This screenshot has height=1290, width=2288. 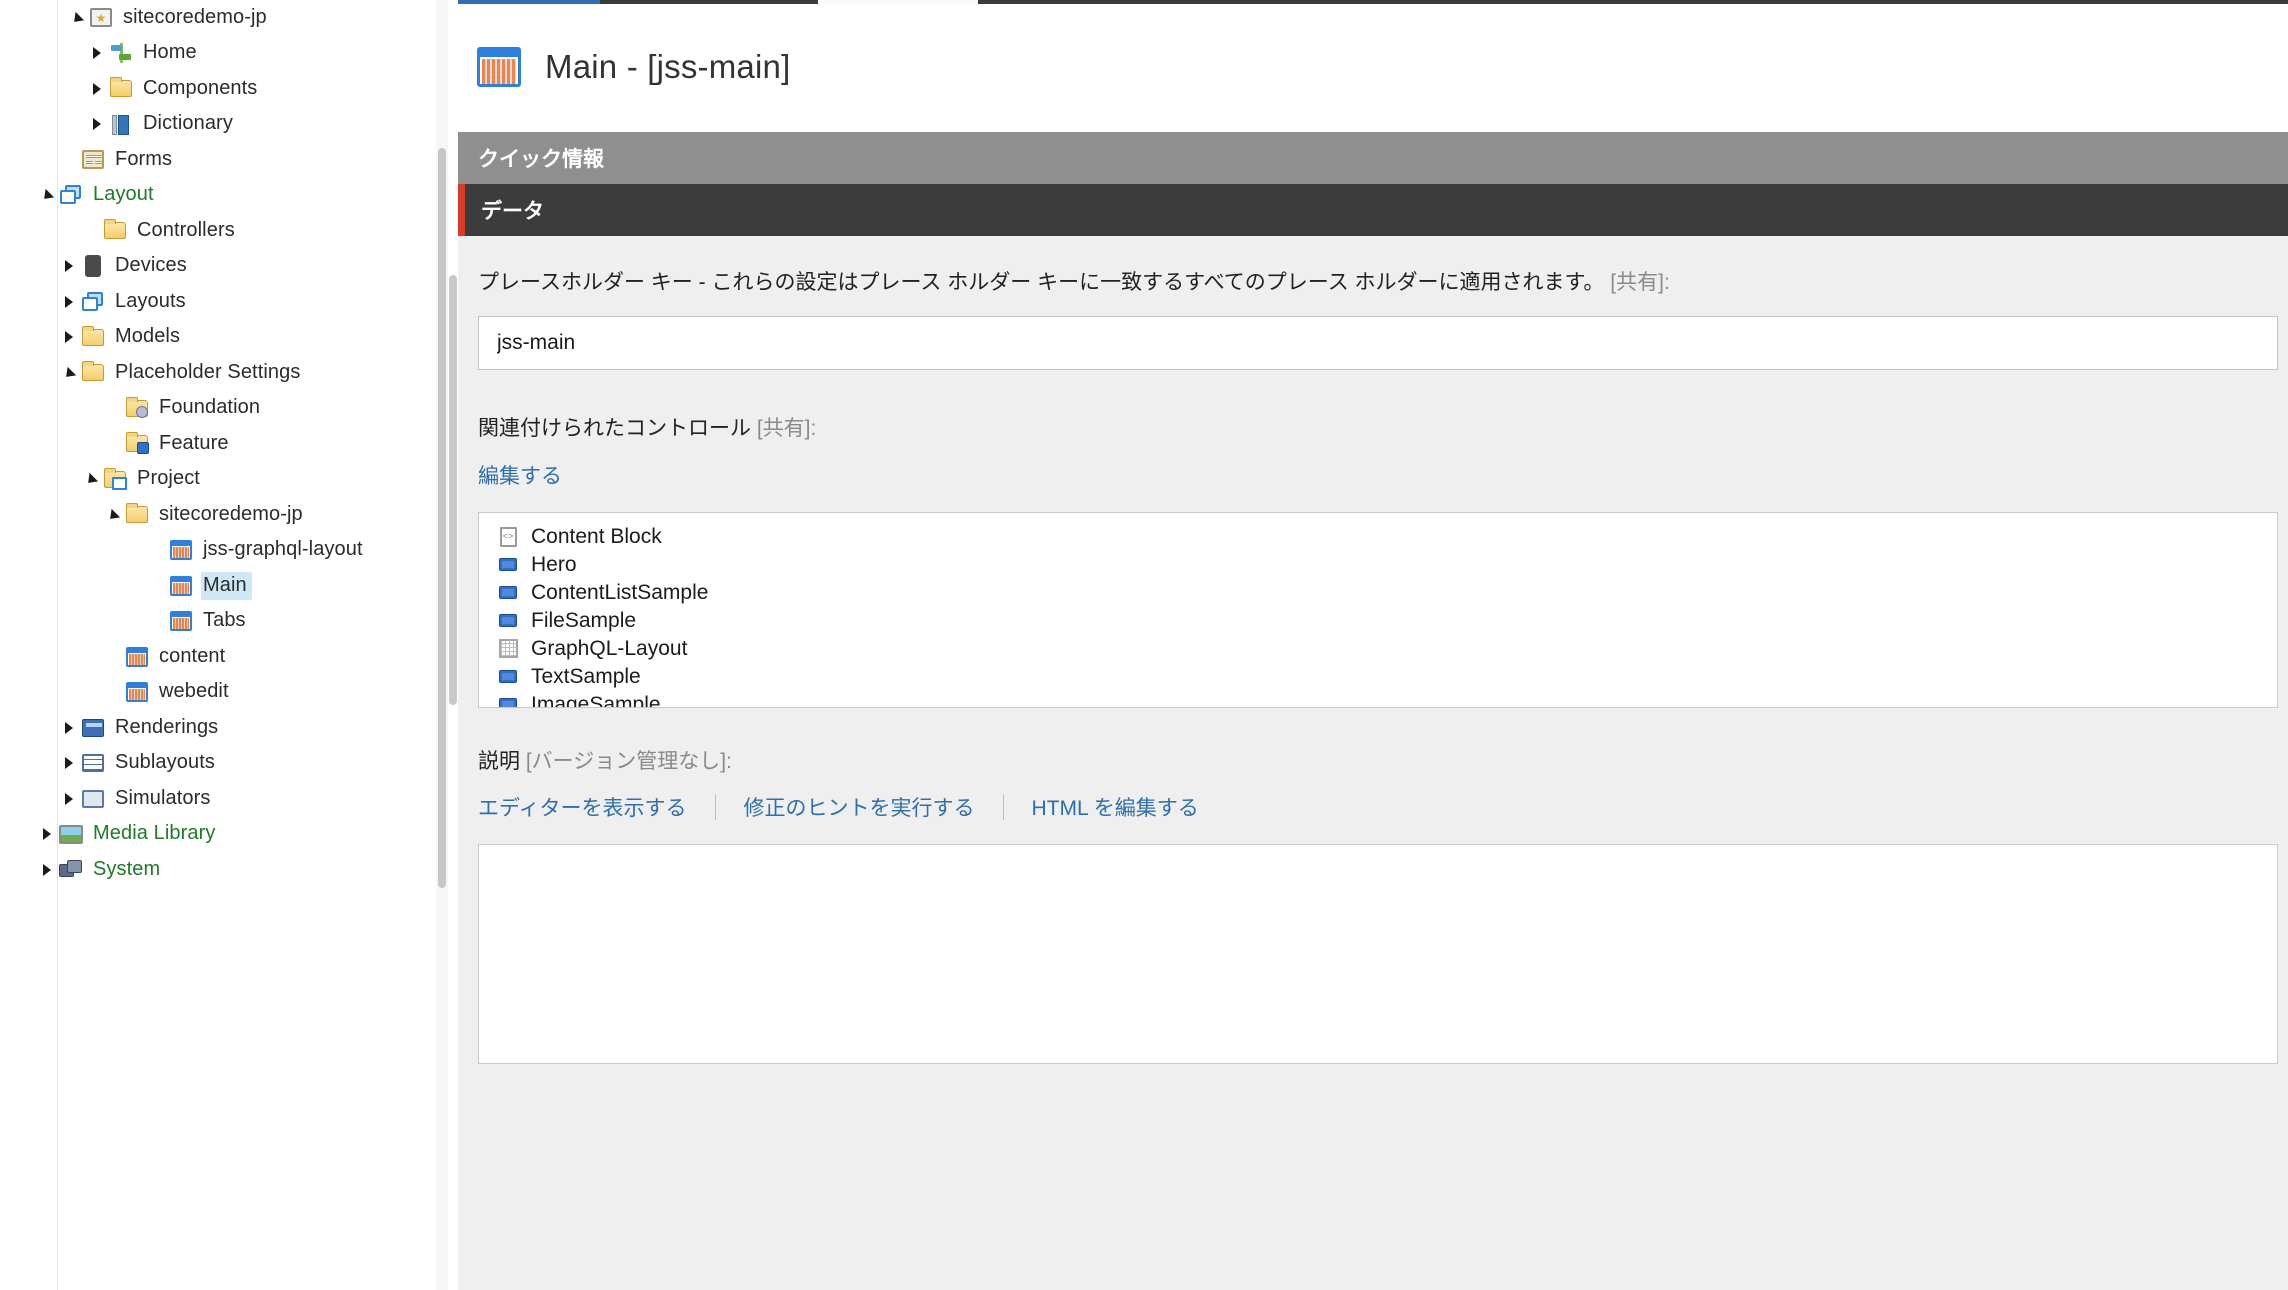 I want to click on associated-control-label: TextSample, so click(x=586, y=676).